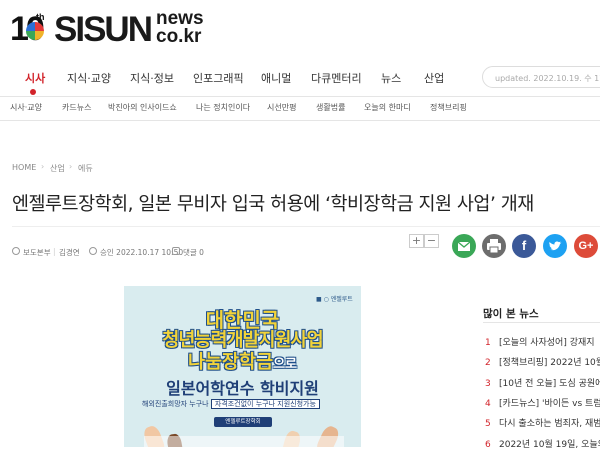  I want to click on poster-line-3: 나눔장학금으로, so click(242, 361).